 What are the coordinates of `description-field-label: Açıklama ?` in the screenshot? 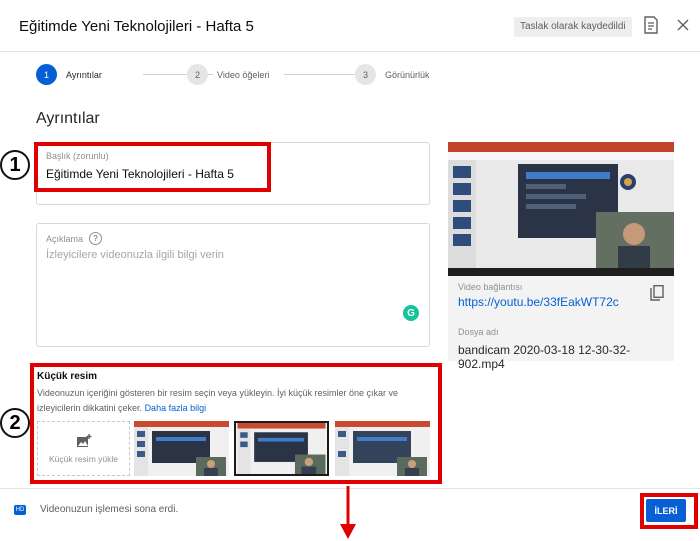 It's located at (74, 238).